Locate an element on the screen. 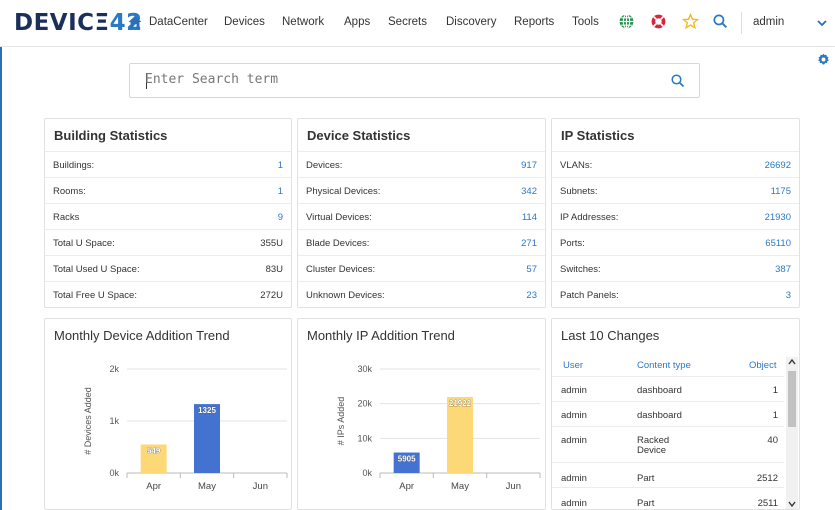 The image size is (835, 510). stat-link: 9 is located at coordinates (280, 217).